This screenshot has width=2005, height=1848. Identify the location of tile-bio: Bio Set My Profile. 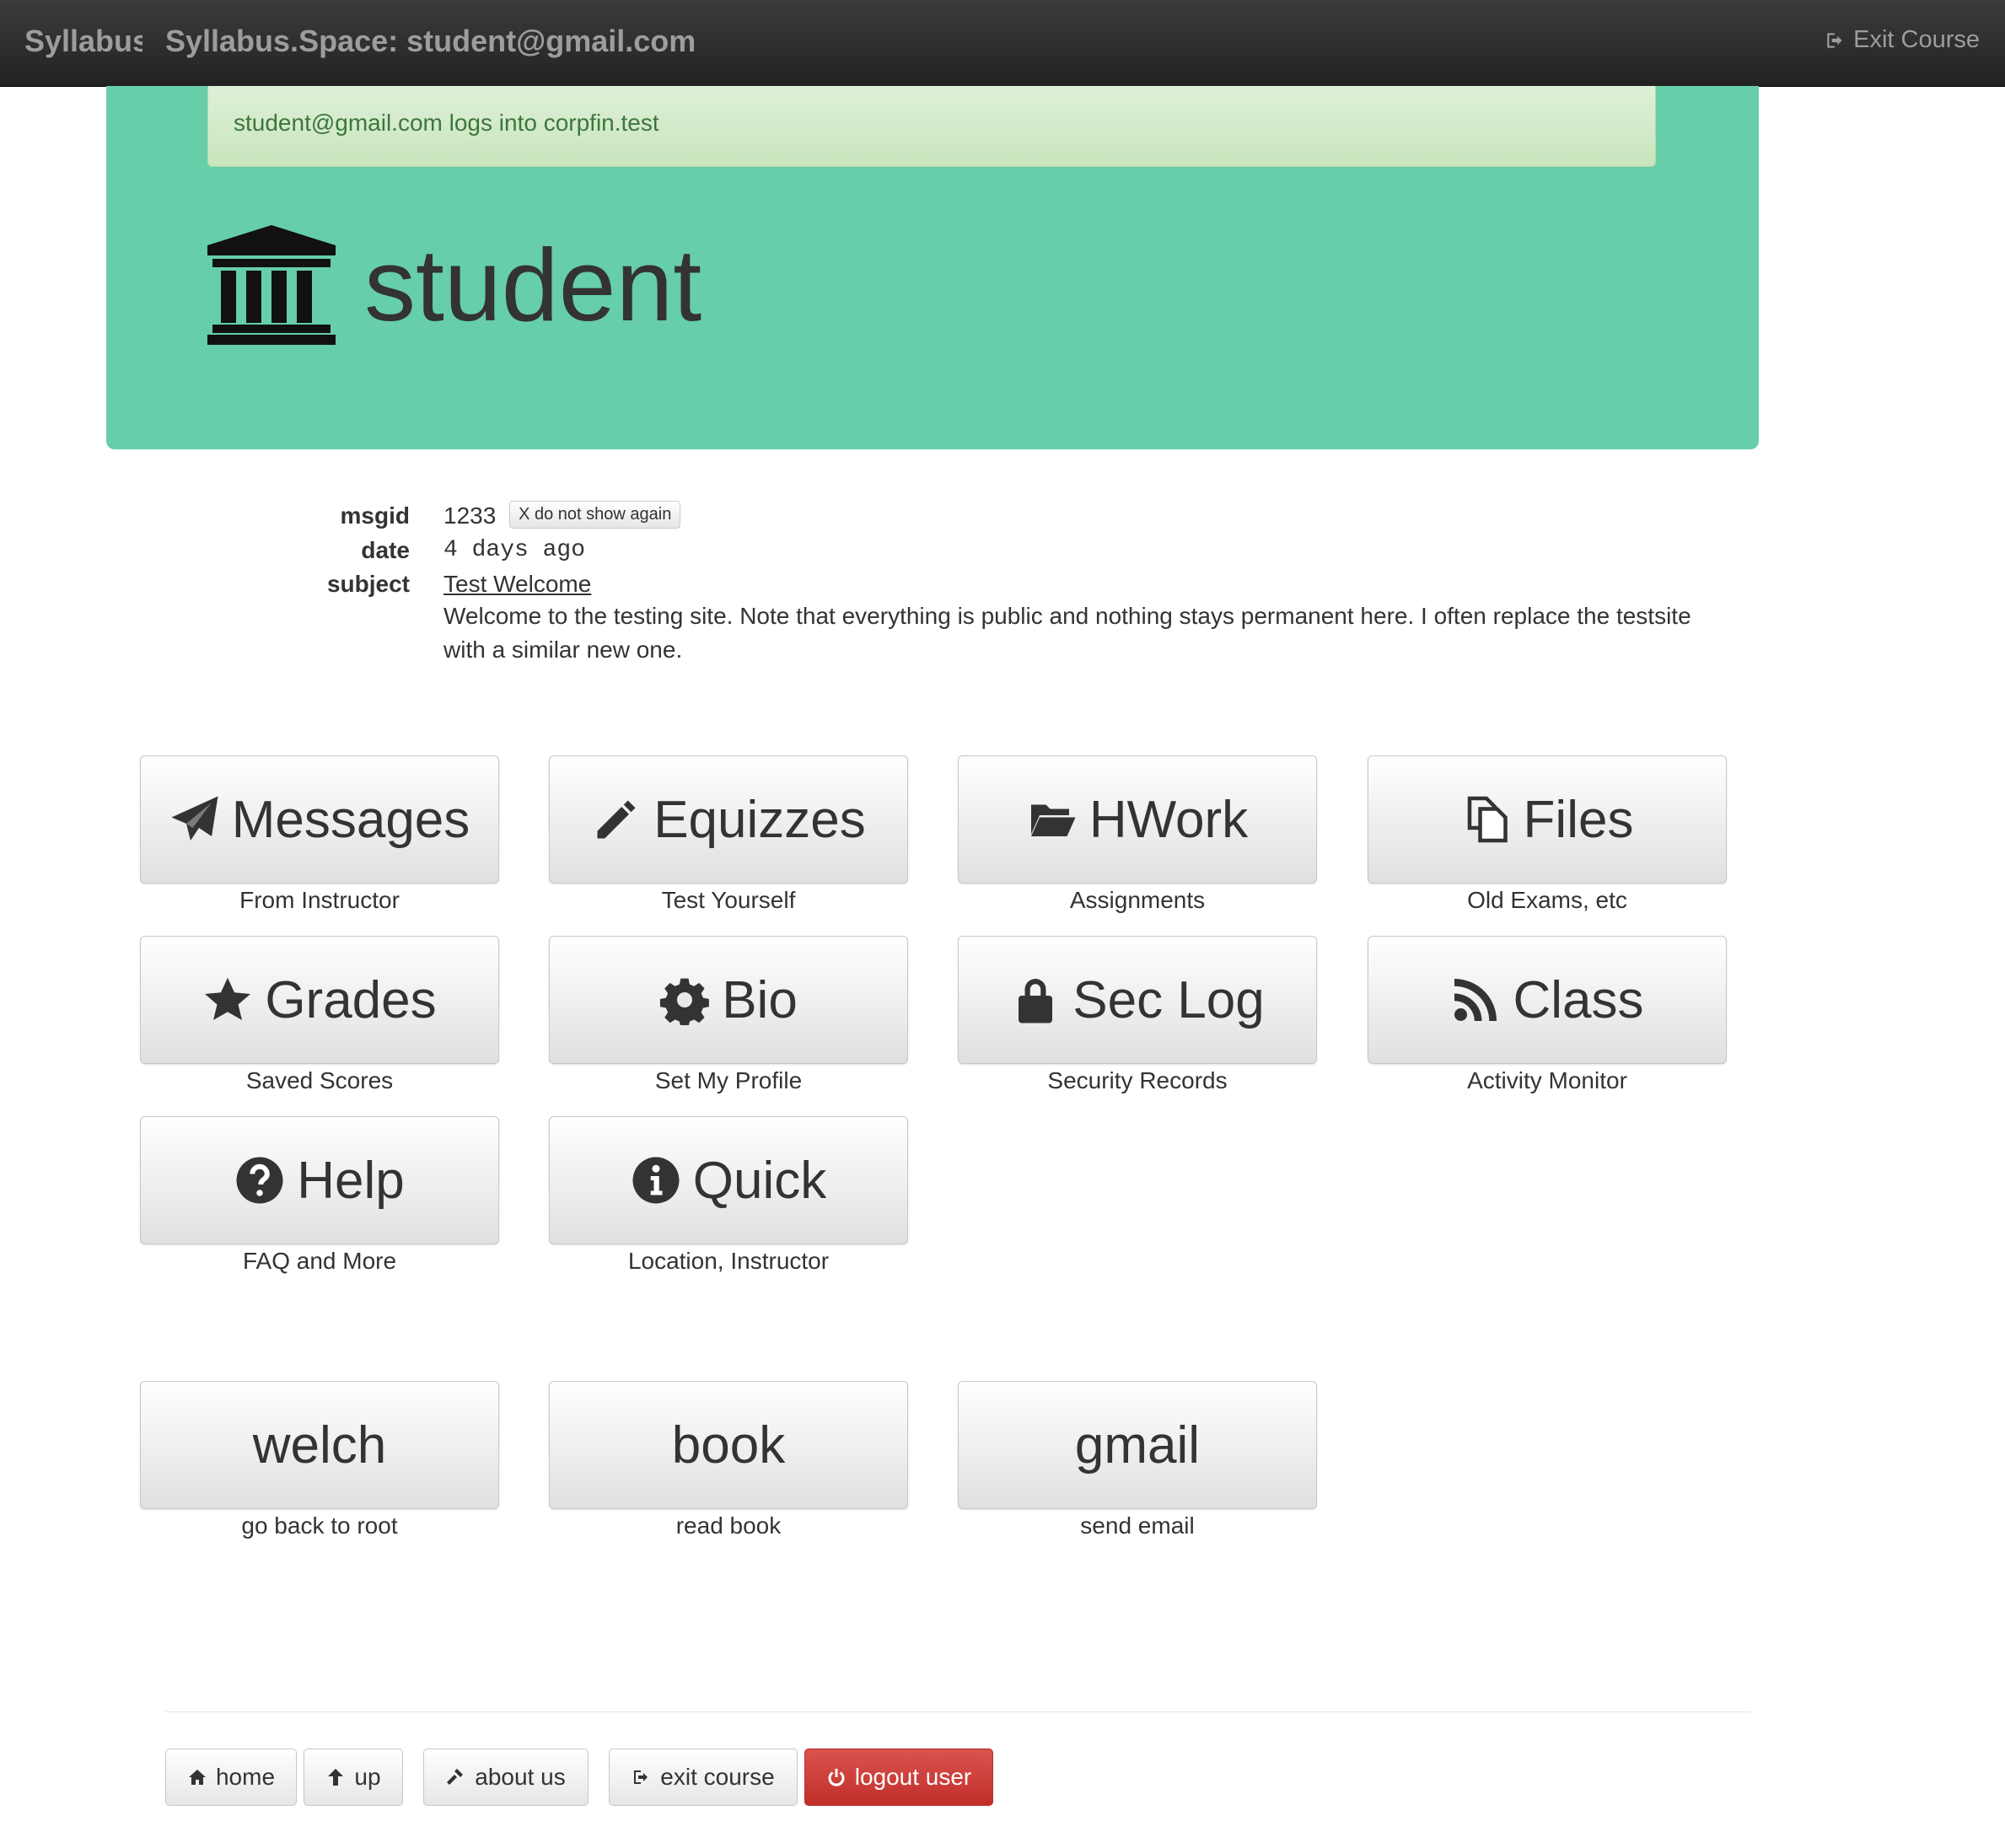
(728, 1015).